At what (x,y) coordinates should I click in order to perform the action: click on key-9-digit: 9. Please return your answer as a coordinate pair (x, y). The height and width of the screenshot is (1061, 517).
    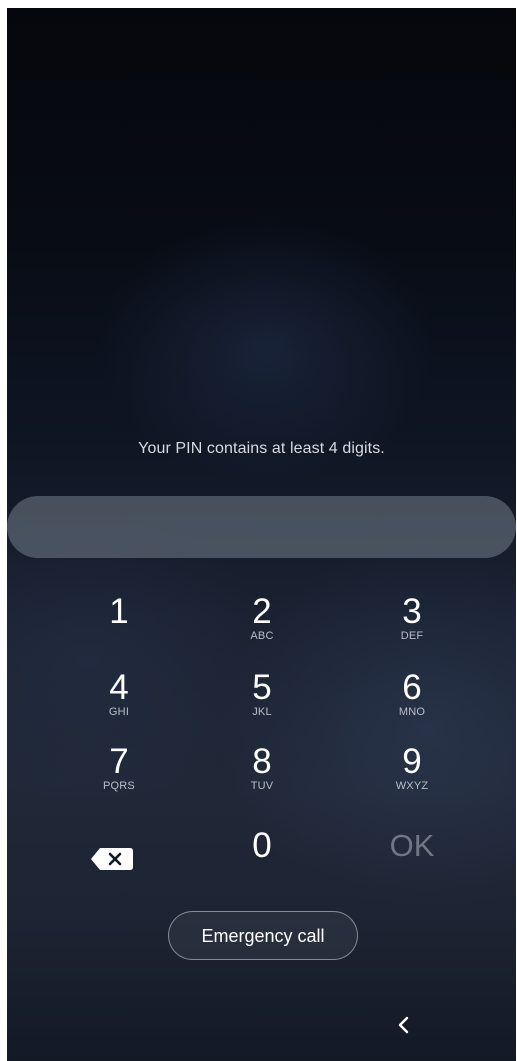
    Looking at the image, I should click on (412, 761).